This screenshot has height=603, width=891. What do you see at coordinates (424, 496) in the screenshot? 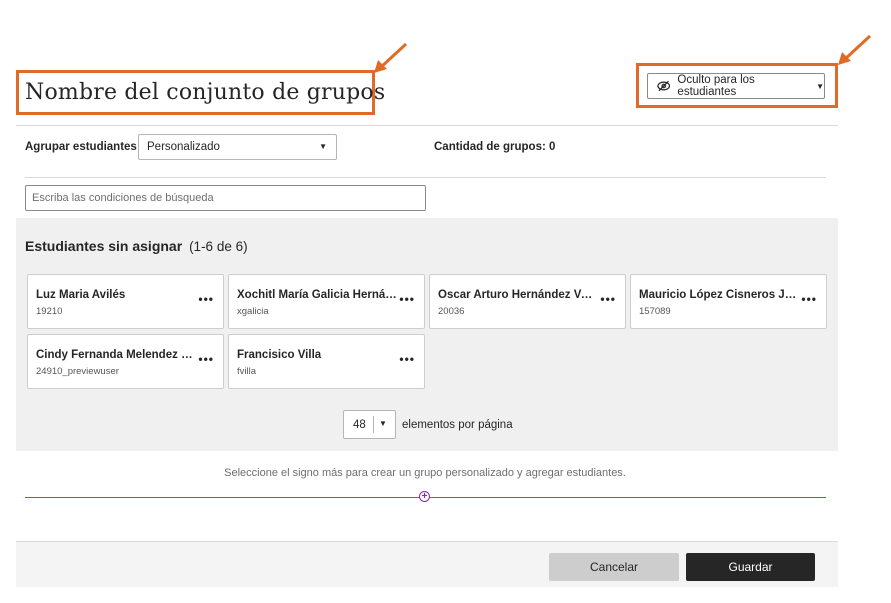
I see `add-group-plus-icon: +` at bounding box center [424, 496].